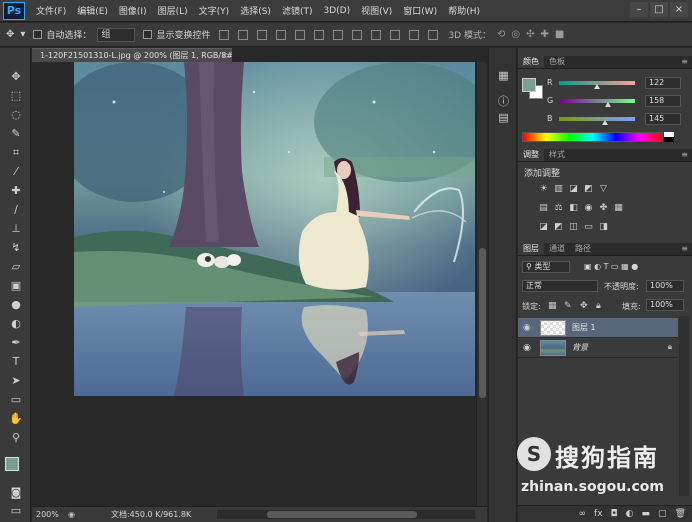 Image resolution: width=692 pixels, height=522 pixels. I want to click on clone-stamp-tool-icon: ⊥, so click(16, 228).